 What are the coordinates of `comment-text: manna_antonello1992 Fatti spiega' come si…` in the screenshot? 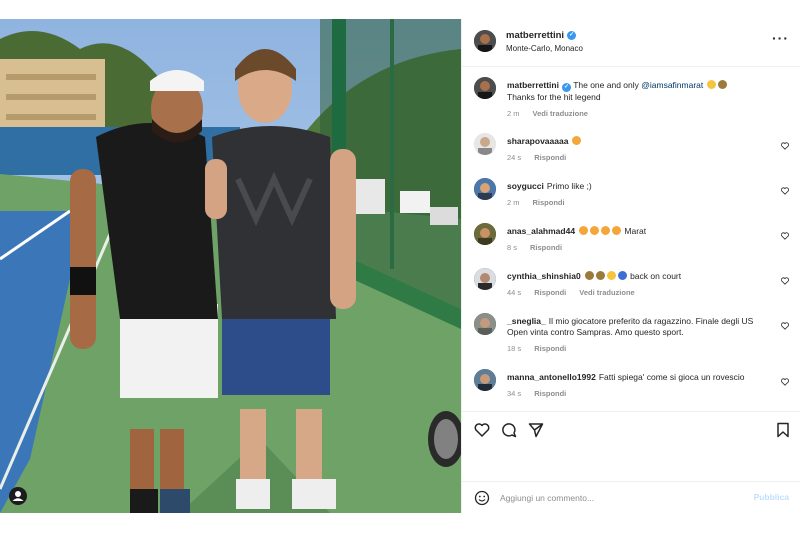 It's located at (639, 377).